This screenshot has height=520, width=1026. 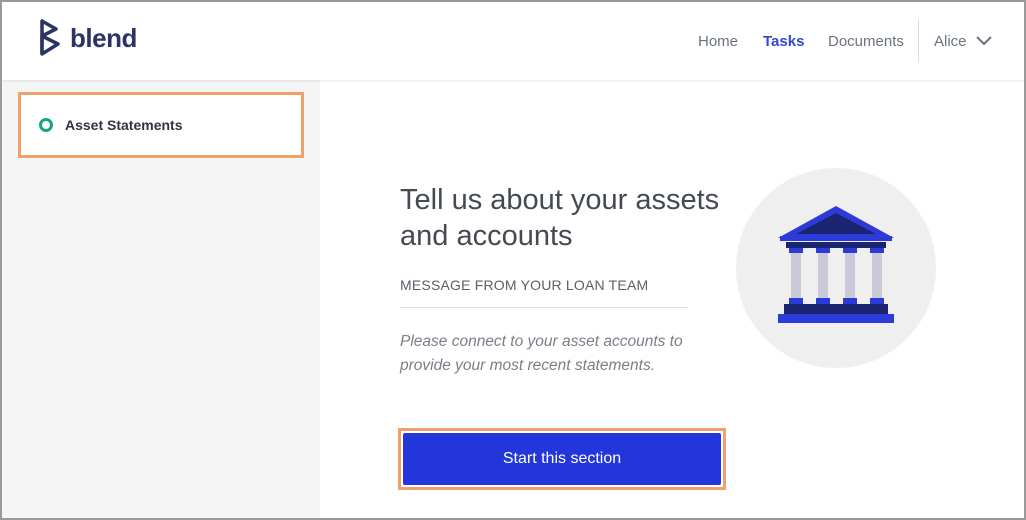 I want to click on bank-building-icon, so click(x=836, y=268).